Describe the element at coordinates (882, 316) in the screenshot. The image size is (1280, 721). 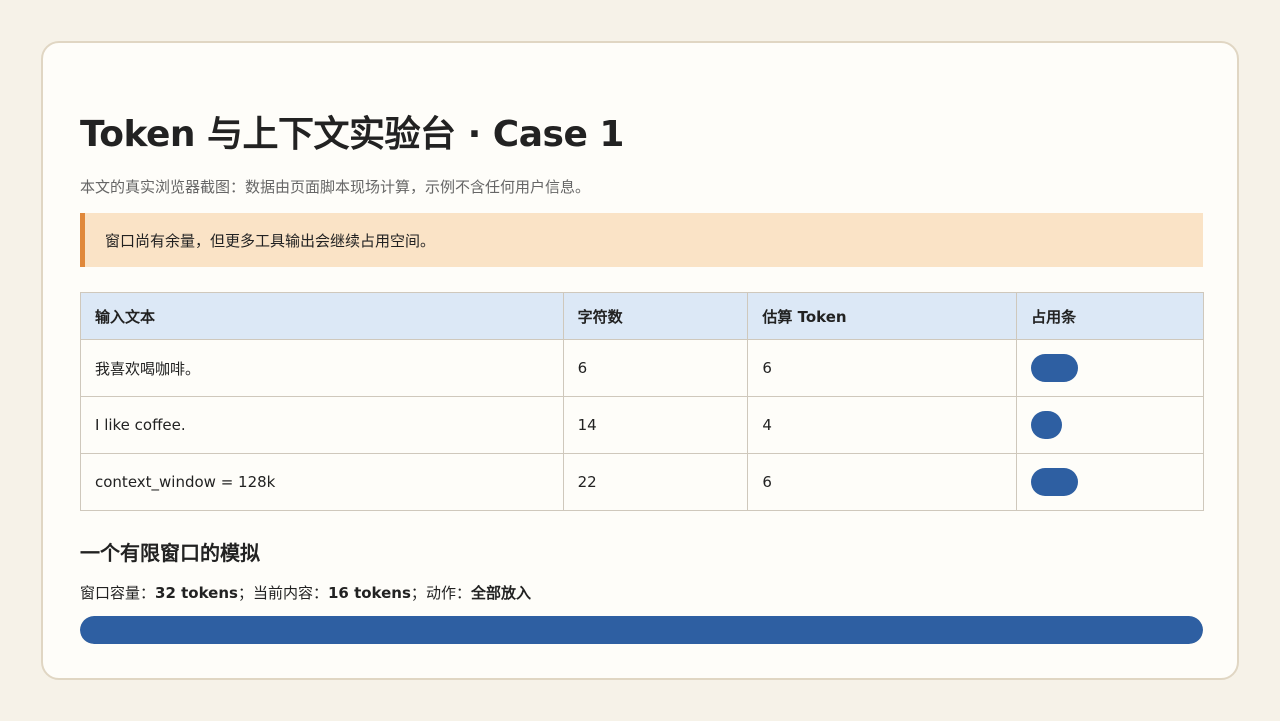
I see `header-token-estimate: 估算 Token` at that location.